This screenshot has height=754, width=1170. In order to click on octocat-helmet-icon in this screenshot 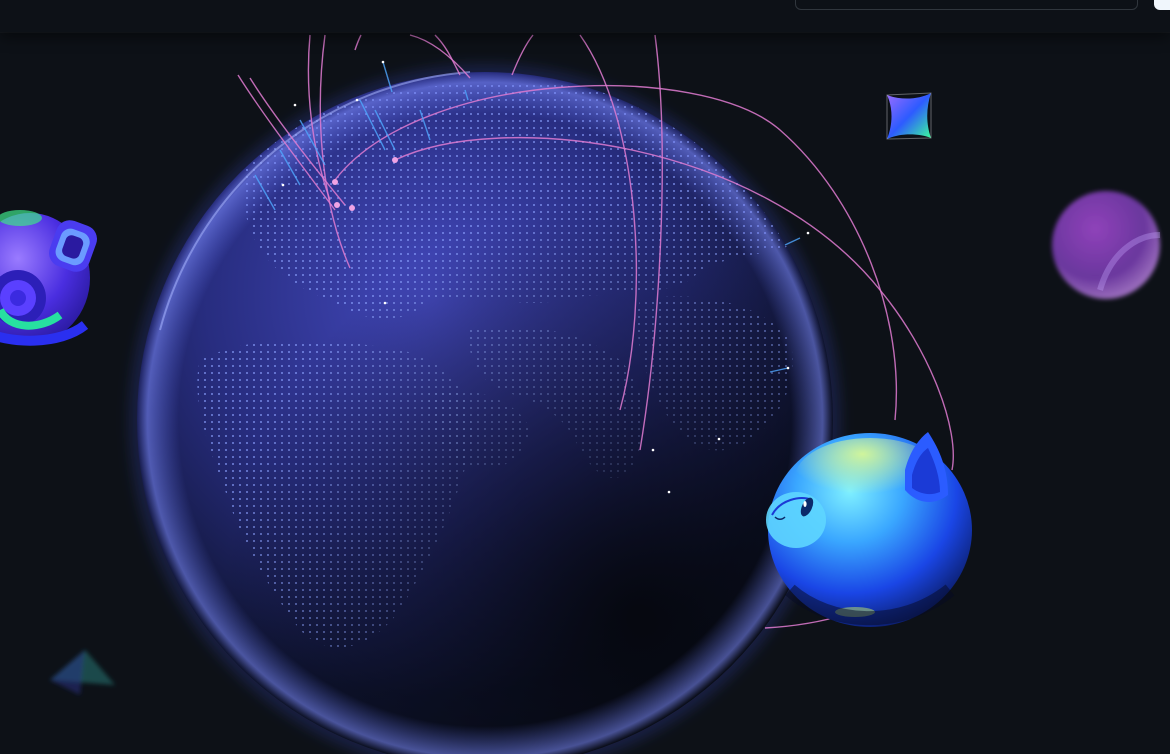, I will do `click(48, 278)`.